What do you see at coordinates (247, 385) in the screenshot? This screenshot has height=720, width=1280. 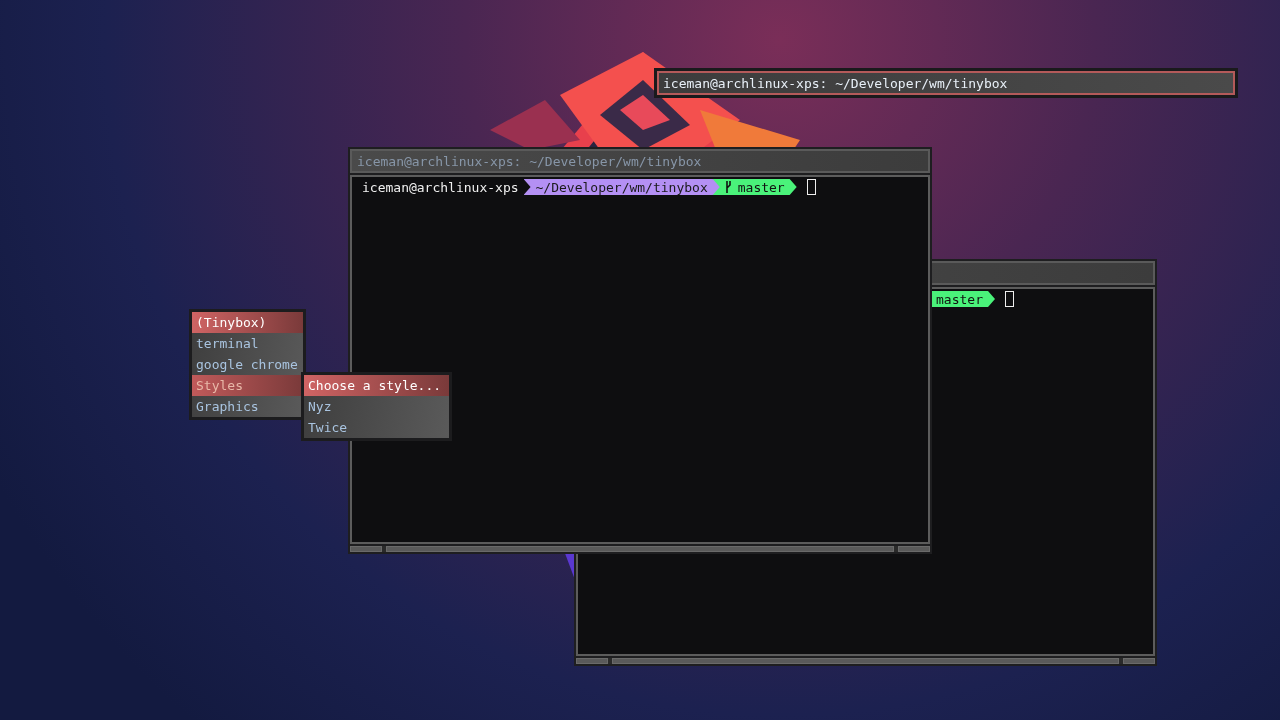 I see `menu-item: Styles` at bounding box center [247, 385].